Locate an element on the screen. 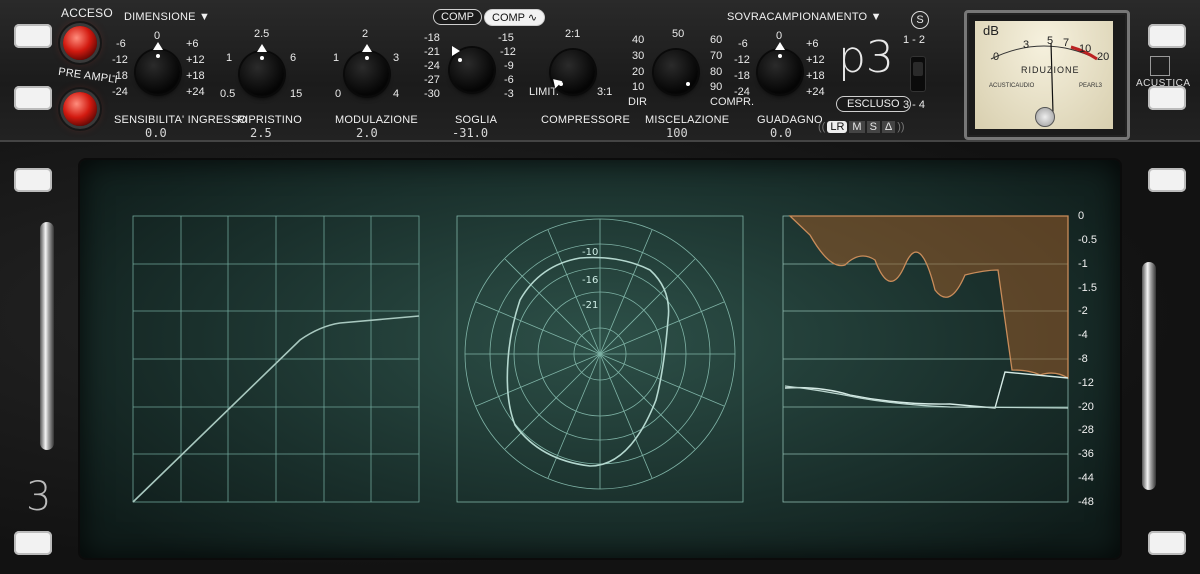  db-tick: -48 is located at coordinates (1086, 502).